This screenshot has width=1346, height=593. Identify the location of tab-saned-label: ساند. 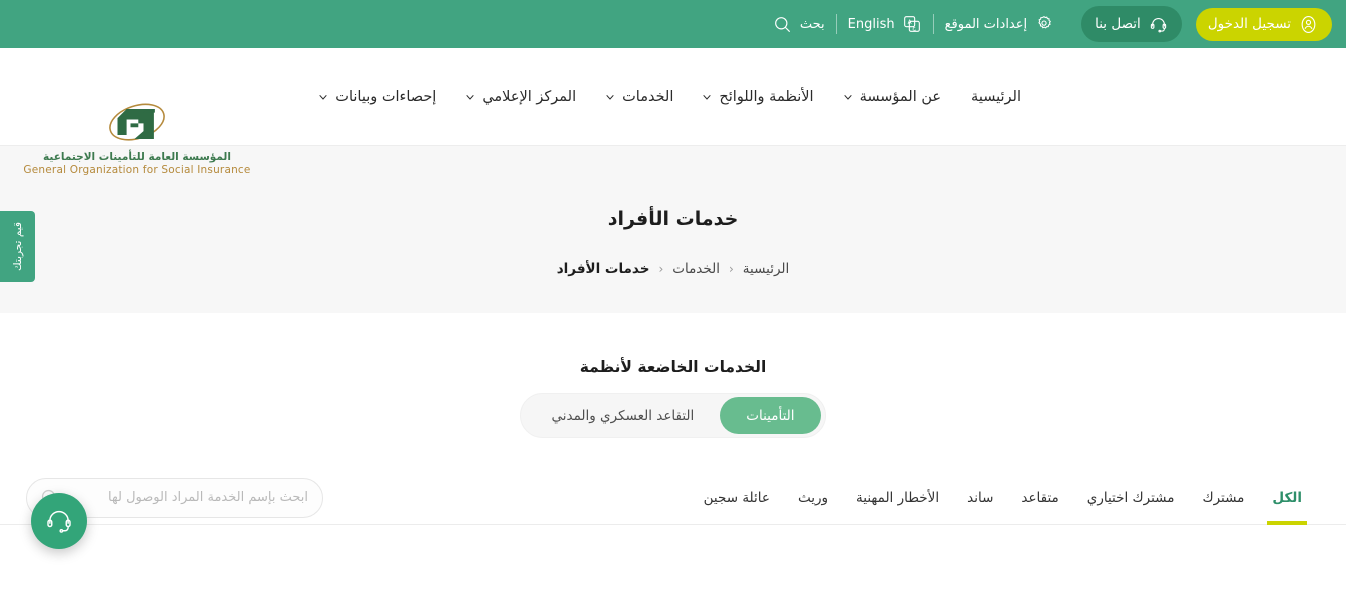
(980, 497).